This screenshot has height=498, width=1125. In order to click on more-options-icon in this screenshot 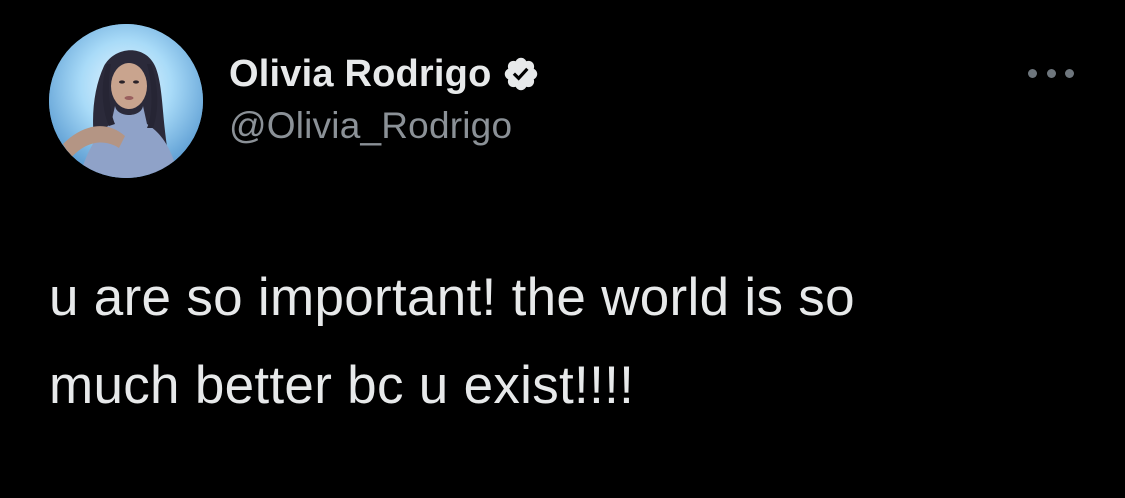, I will do `click(1051, 73)`.